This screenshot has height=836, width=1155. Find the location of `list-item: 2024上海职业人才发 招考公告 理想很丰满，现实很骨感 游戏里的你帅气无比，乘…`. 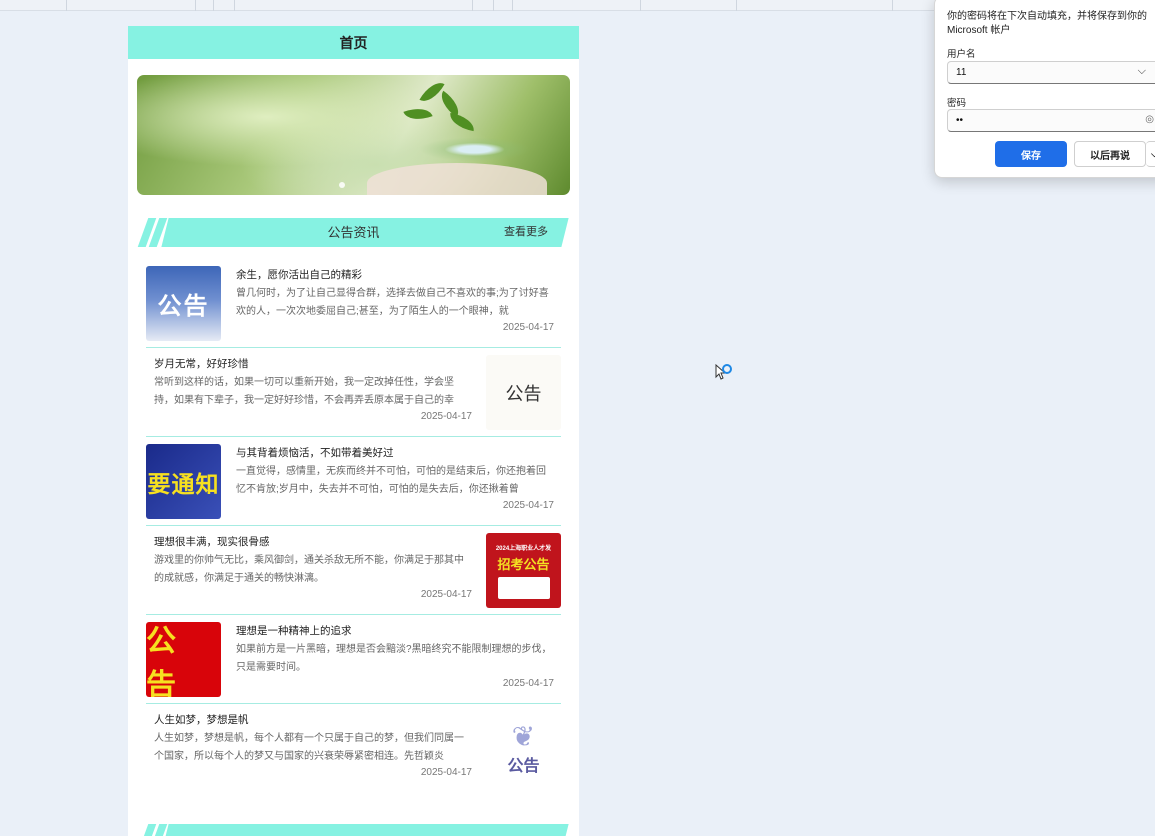

list-item: 2024上海职业人才发 招考公告 理想很丰满，现实很骨感 游戏里的你帅气无比，乘… is located at coordinates (353, 570).